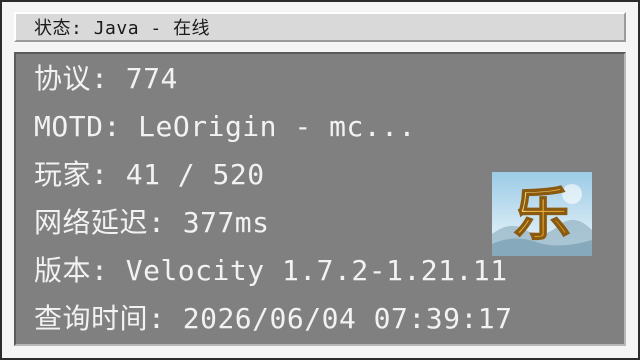 Image resolution: width=640 pixels, height=360 pixels. Describe the element at coordinates (192, 28) in the screenshot. I see `online-status: 在线` at that location.